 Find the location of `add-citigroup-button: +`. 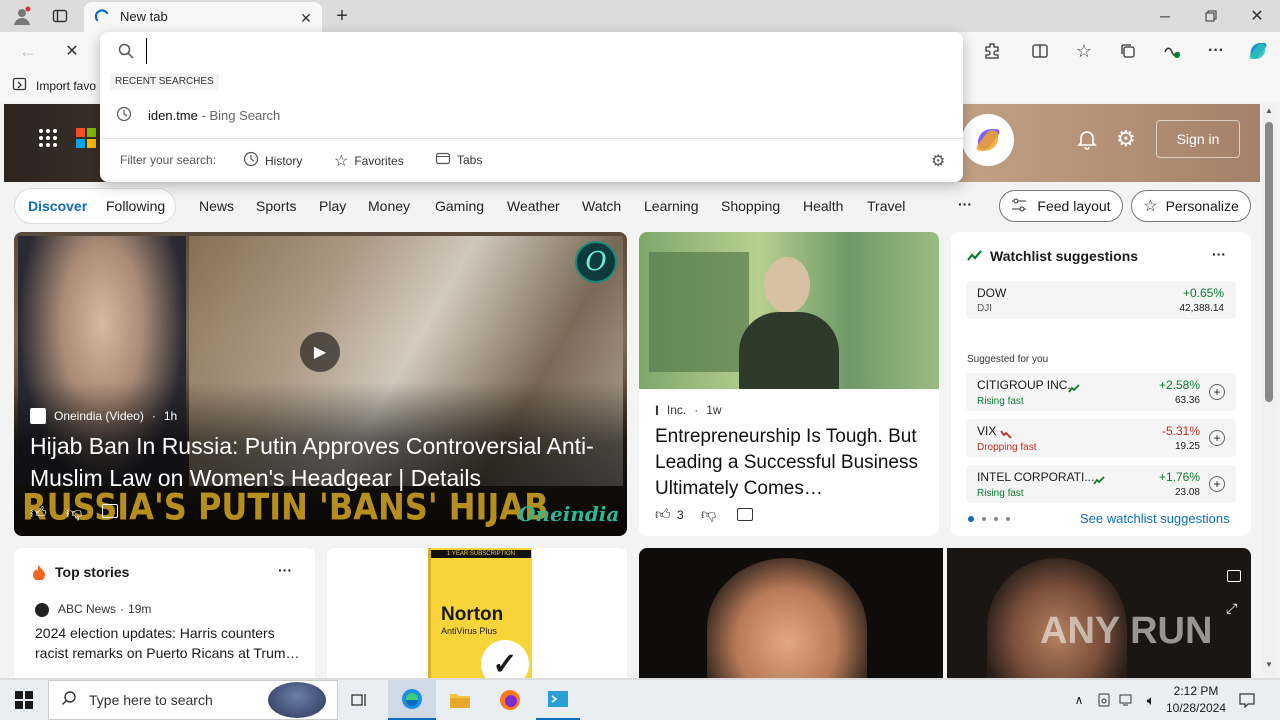

add-citigroup-button: + is located at coordinates (1217, 392).